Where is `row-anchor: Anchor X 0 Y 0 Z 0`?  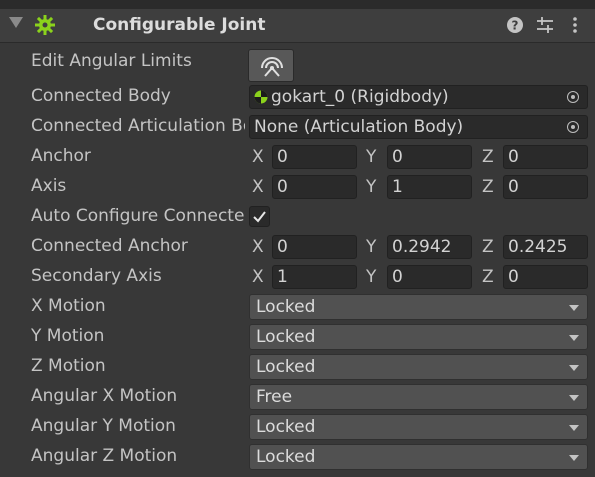 row-anchor: Anchor X 0 Y 0 Z 0 is located at coordinates (297, 157).